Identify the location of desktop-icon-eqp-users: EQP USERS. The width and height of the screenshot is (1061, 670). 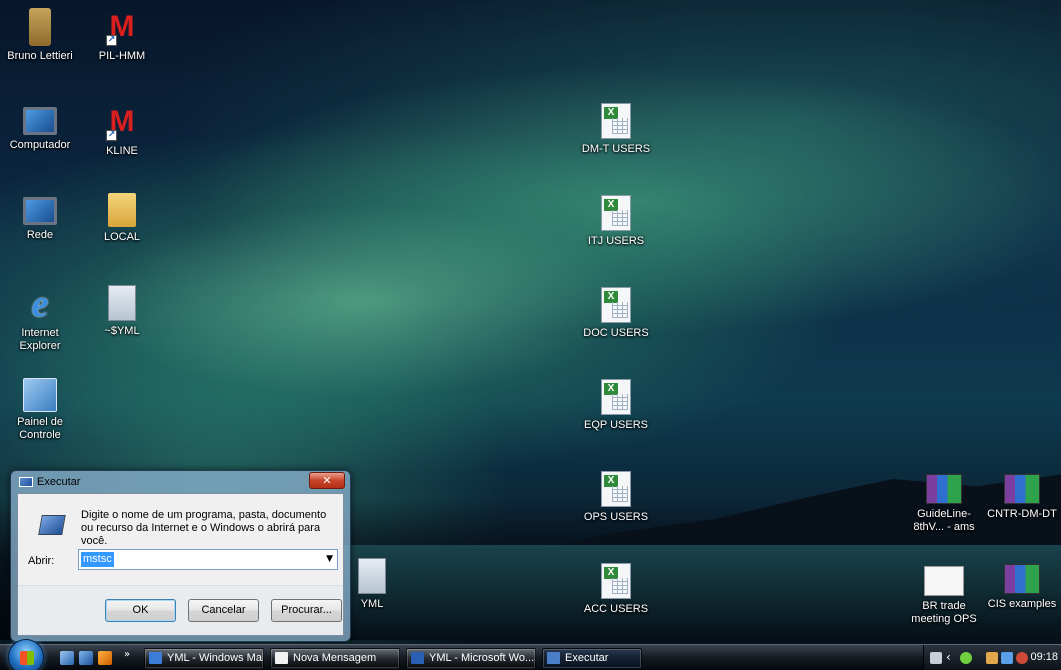
(616, 405).